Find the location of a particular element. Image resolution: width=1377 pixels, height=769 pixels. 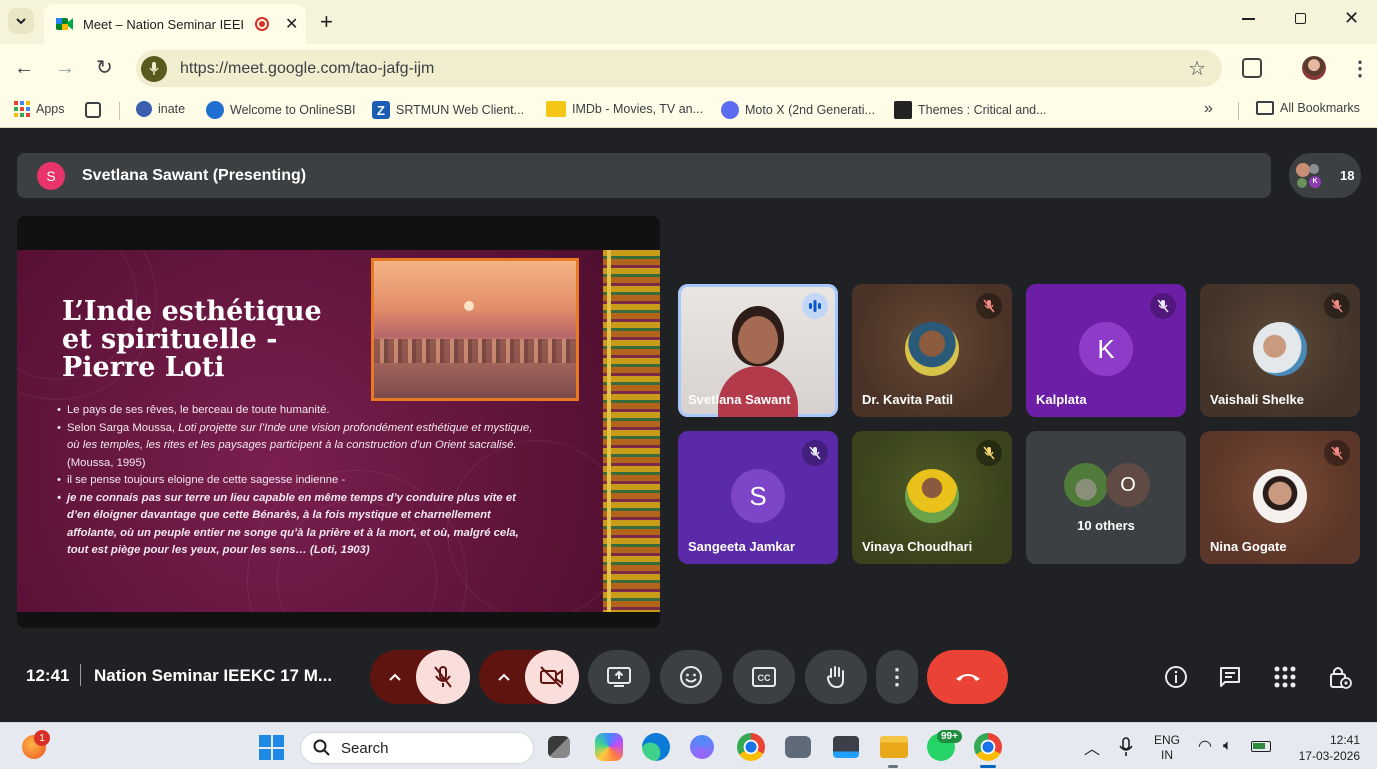

leave-call-button is located at coordinates (967, 677).